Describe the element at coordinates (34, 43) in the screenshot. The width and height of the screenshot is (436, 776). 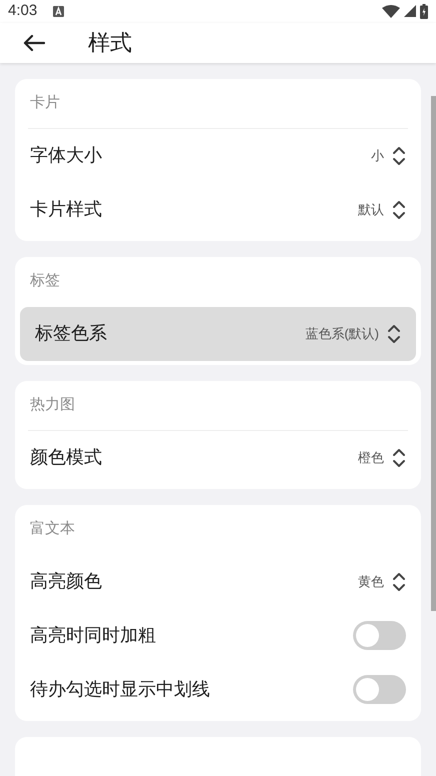
I see `back-arrow-icon` at that location.